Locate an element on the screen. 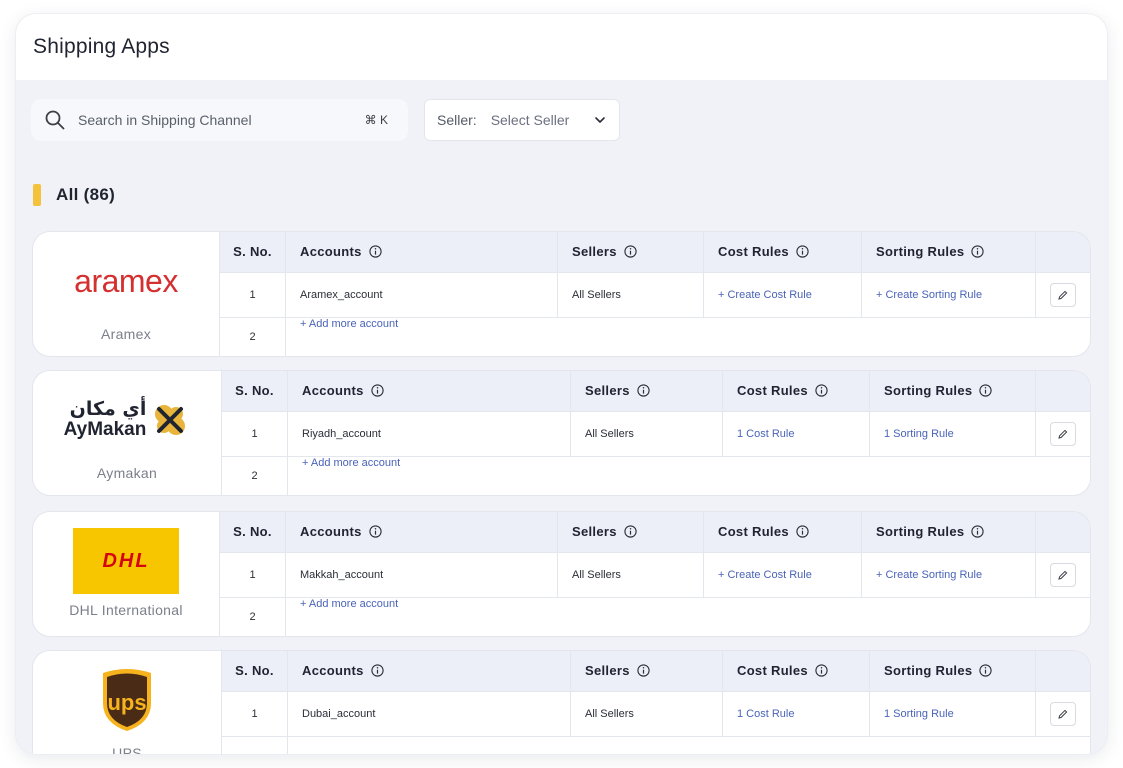  account-name: Makkah_account is located at coordinates (422, 575).